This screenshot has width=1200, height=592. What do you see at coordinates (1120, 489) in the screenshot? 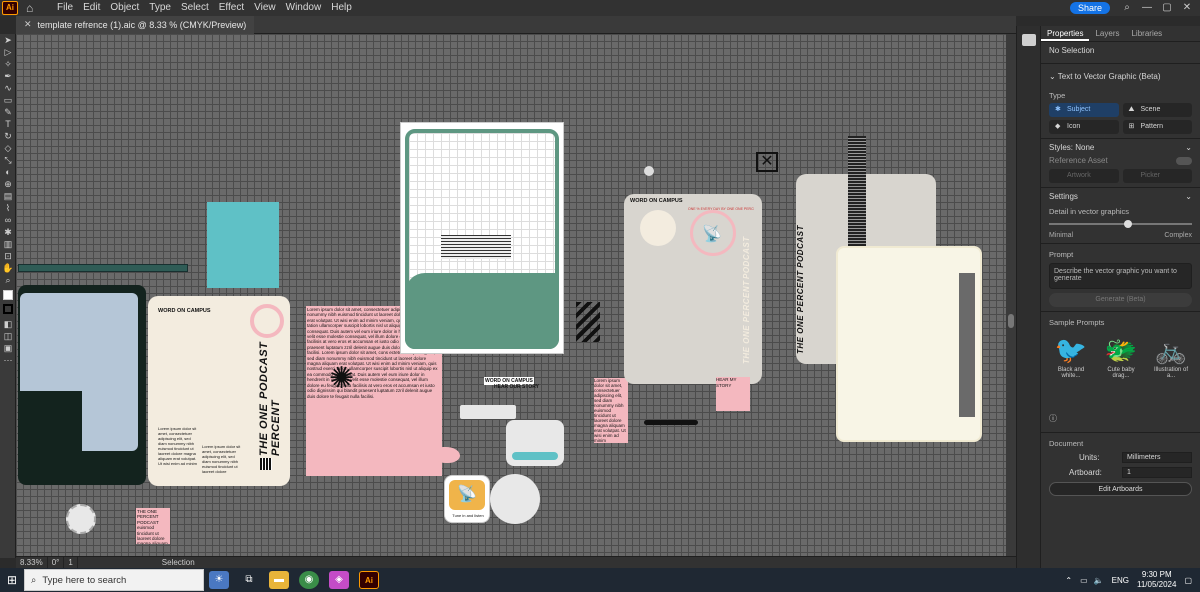
I see `edit-artboards-button: Edit Artboards` at bounding box center [1120, 489].